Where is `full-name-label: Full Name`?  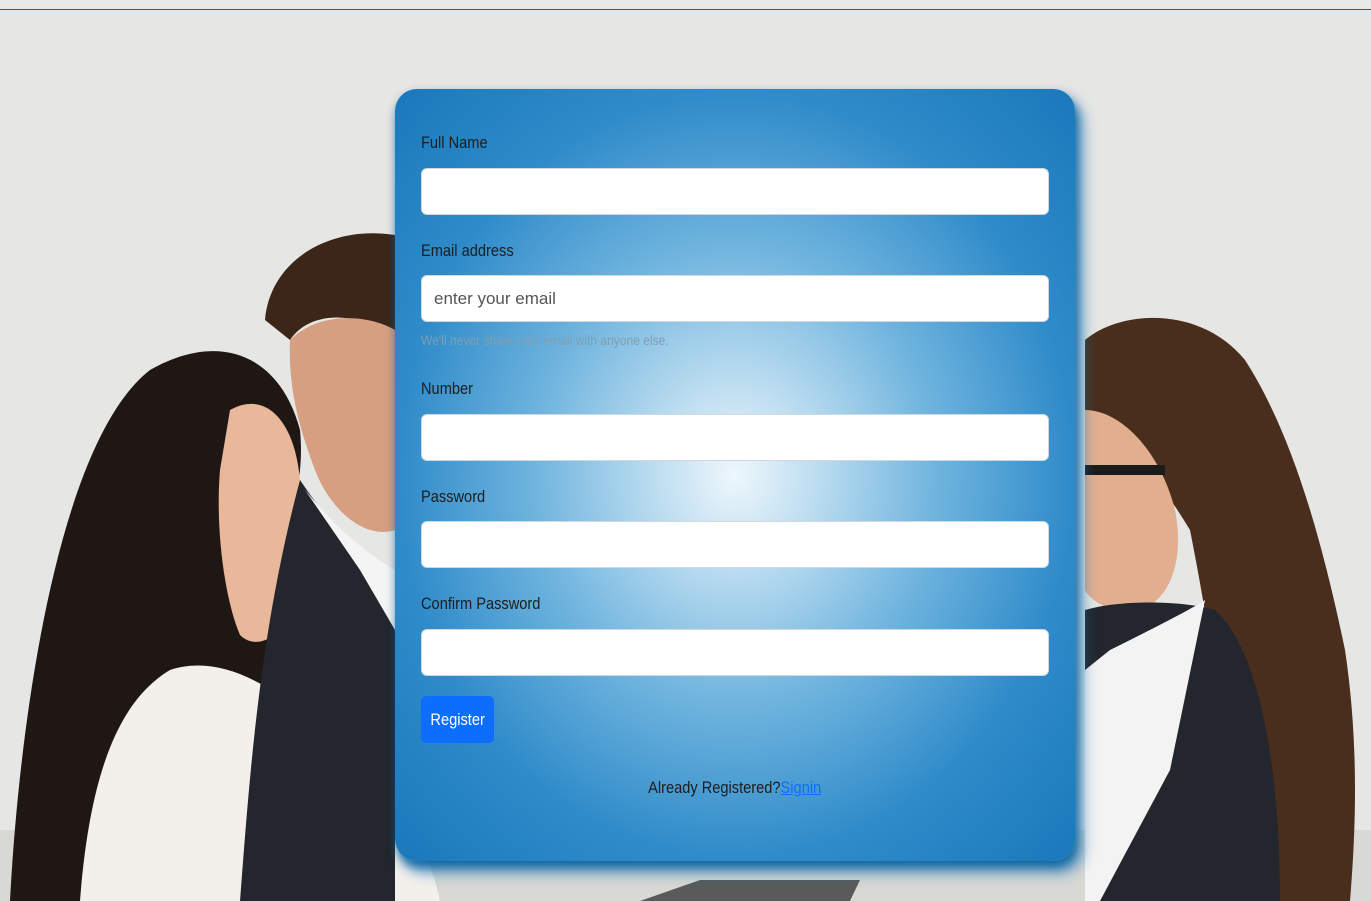 full-name-label: Full Name is located at coordinates (454, 142).